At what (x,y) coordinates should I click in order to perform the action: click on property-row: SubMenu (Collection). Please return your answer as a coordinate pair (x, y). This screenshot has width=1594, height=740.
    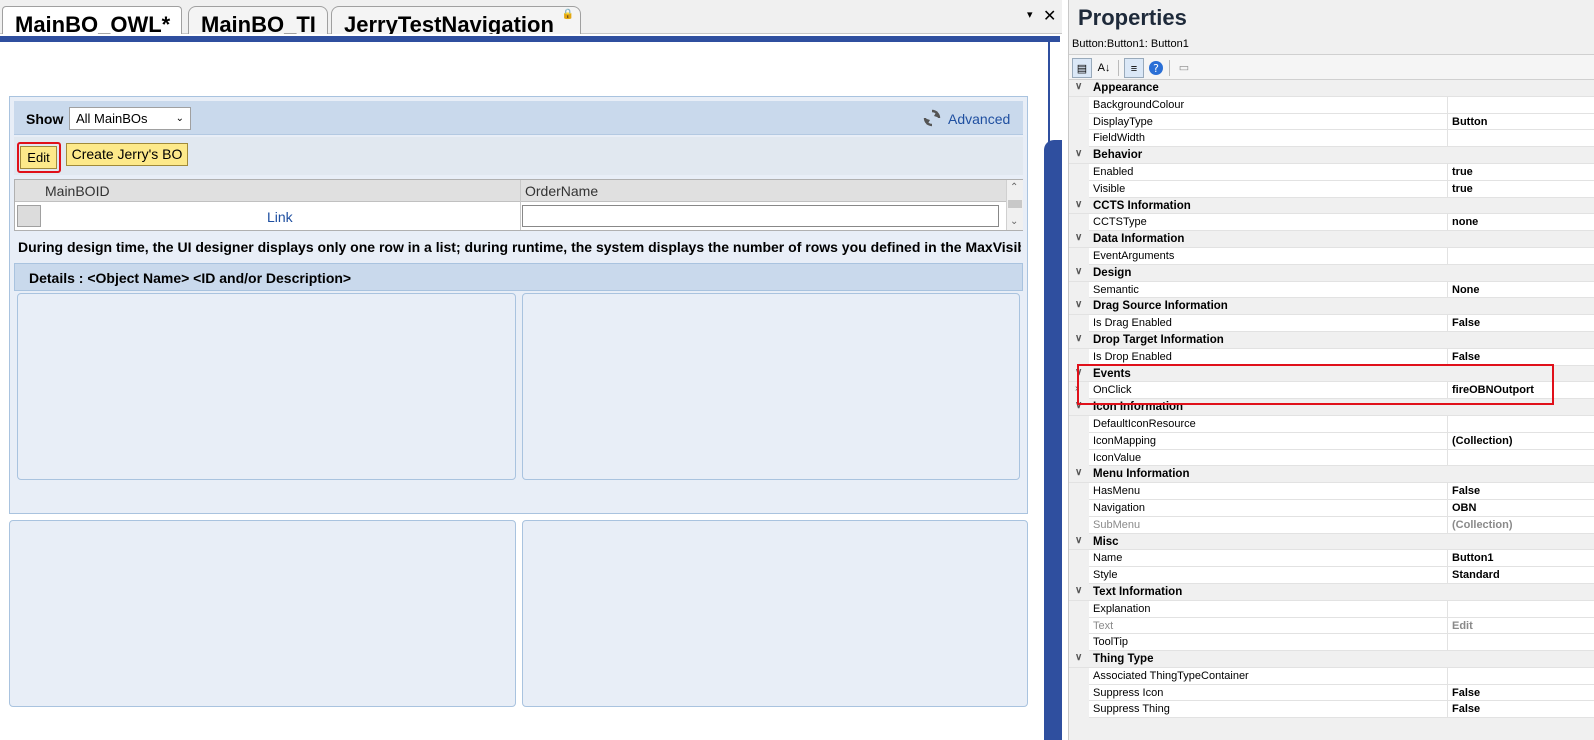
    Looking at the image, I should click on (1331, 525).